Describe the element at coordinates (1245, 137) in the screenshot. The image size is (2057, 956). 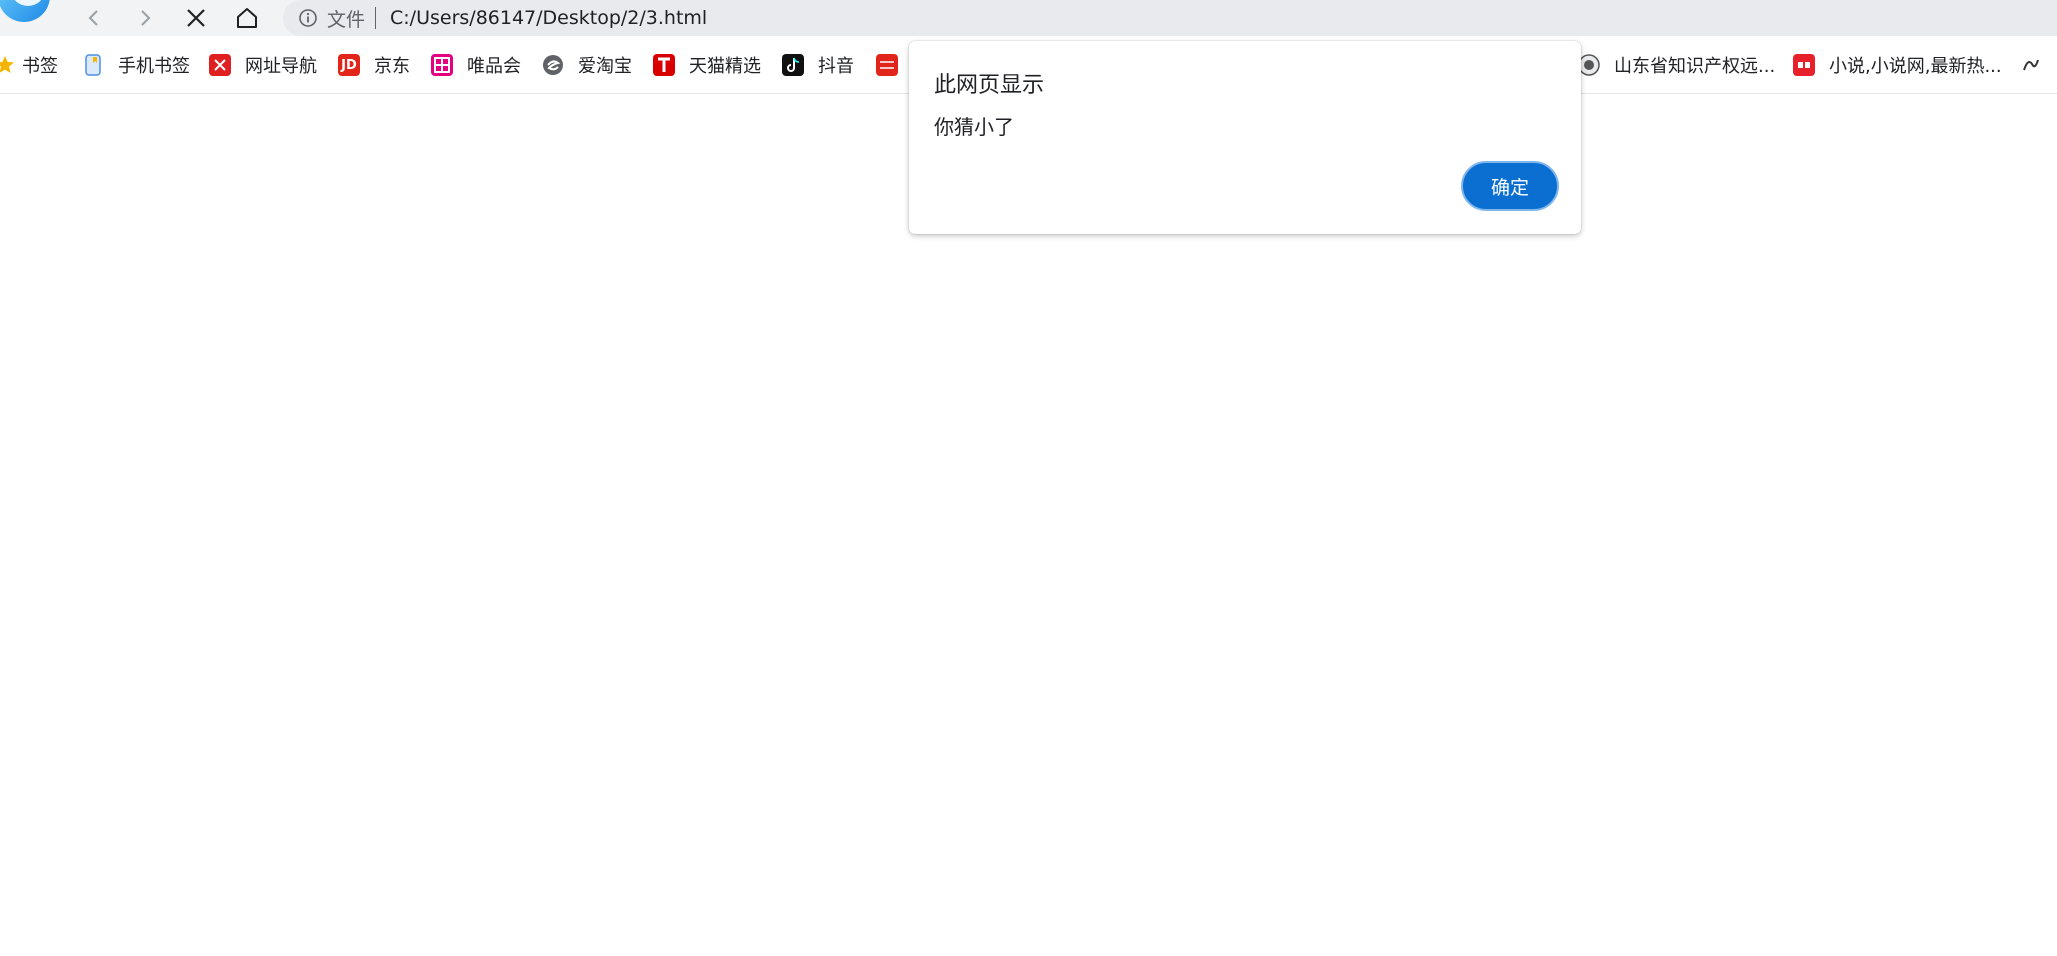
I see `alert-dialog: 此网页显示 你猜小了 确定` at that location.